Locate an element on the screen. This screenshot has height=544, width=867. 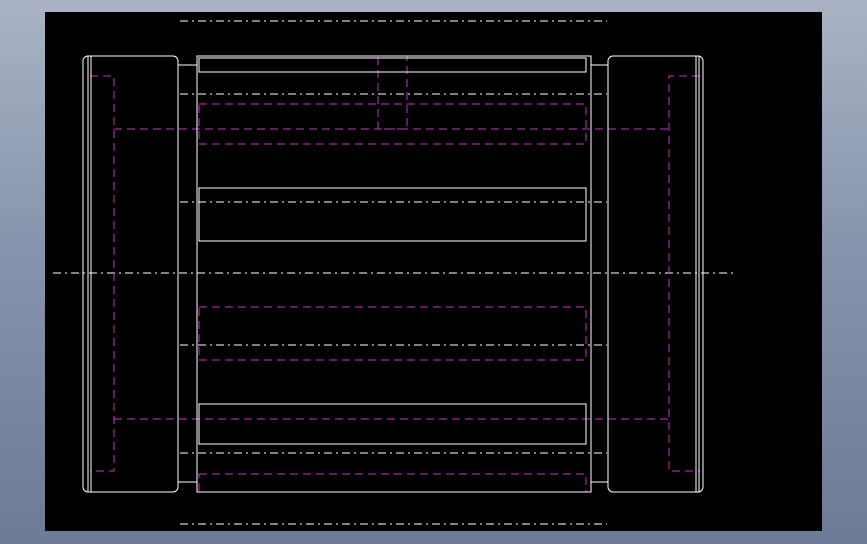
left-end-cap-inner-edge is located at coordinates (89, 274).